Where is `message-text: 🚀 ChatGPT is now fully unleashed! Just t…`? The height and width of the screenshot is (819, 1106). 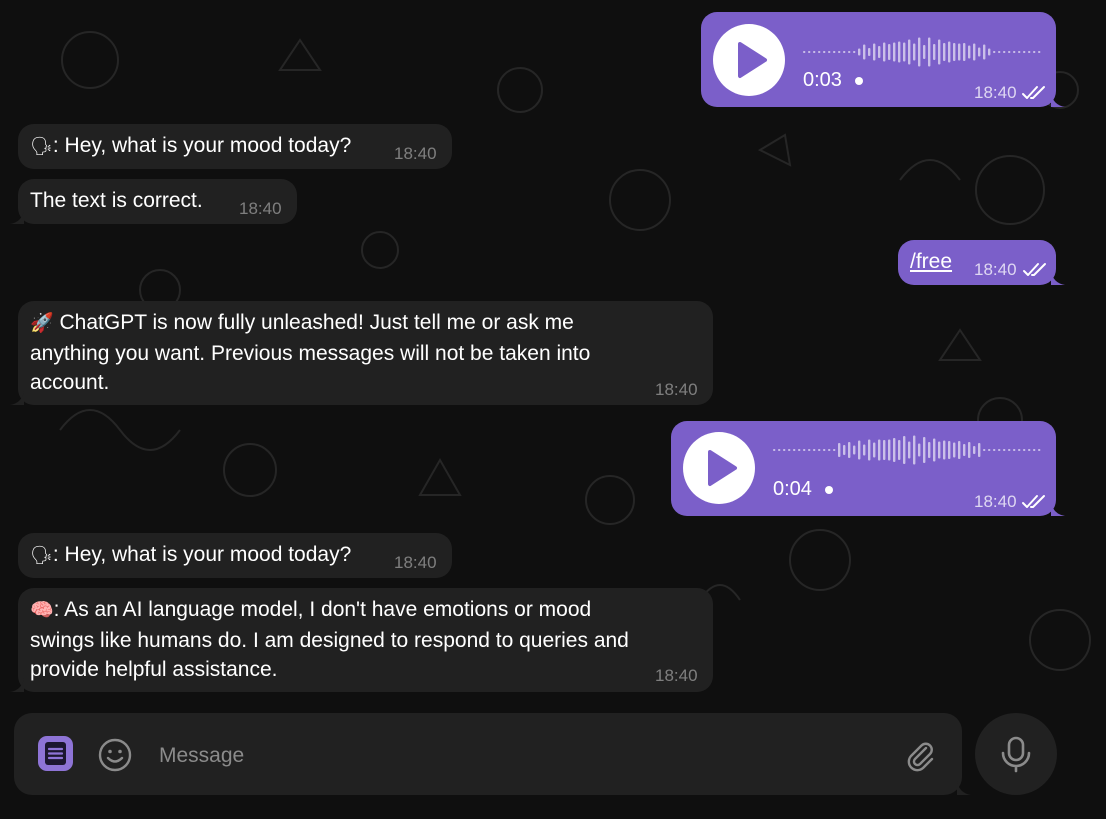 message-text: 🚀 ChatGPT is now fully unleashed! Just t… is located at coordinates (310, 352).